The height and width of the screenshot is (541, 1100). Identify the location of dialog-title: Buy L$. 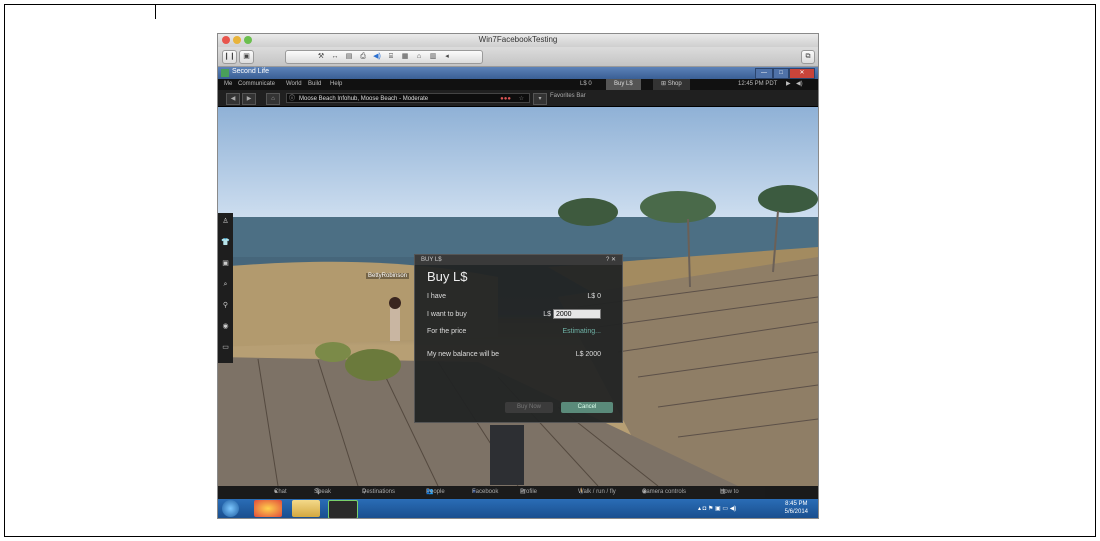
(447, 276).